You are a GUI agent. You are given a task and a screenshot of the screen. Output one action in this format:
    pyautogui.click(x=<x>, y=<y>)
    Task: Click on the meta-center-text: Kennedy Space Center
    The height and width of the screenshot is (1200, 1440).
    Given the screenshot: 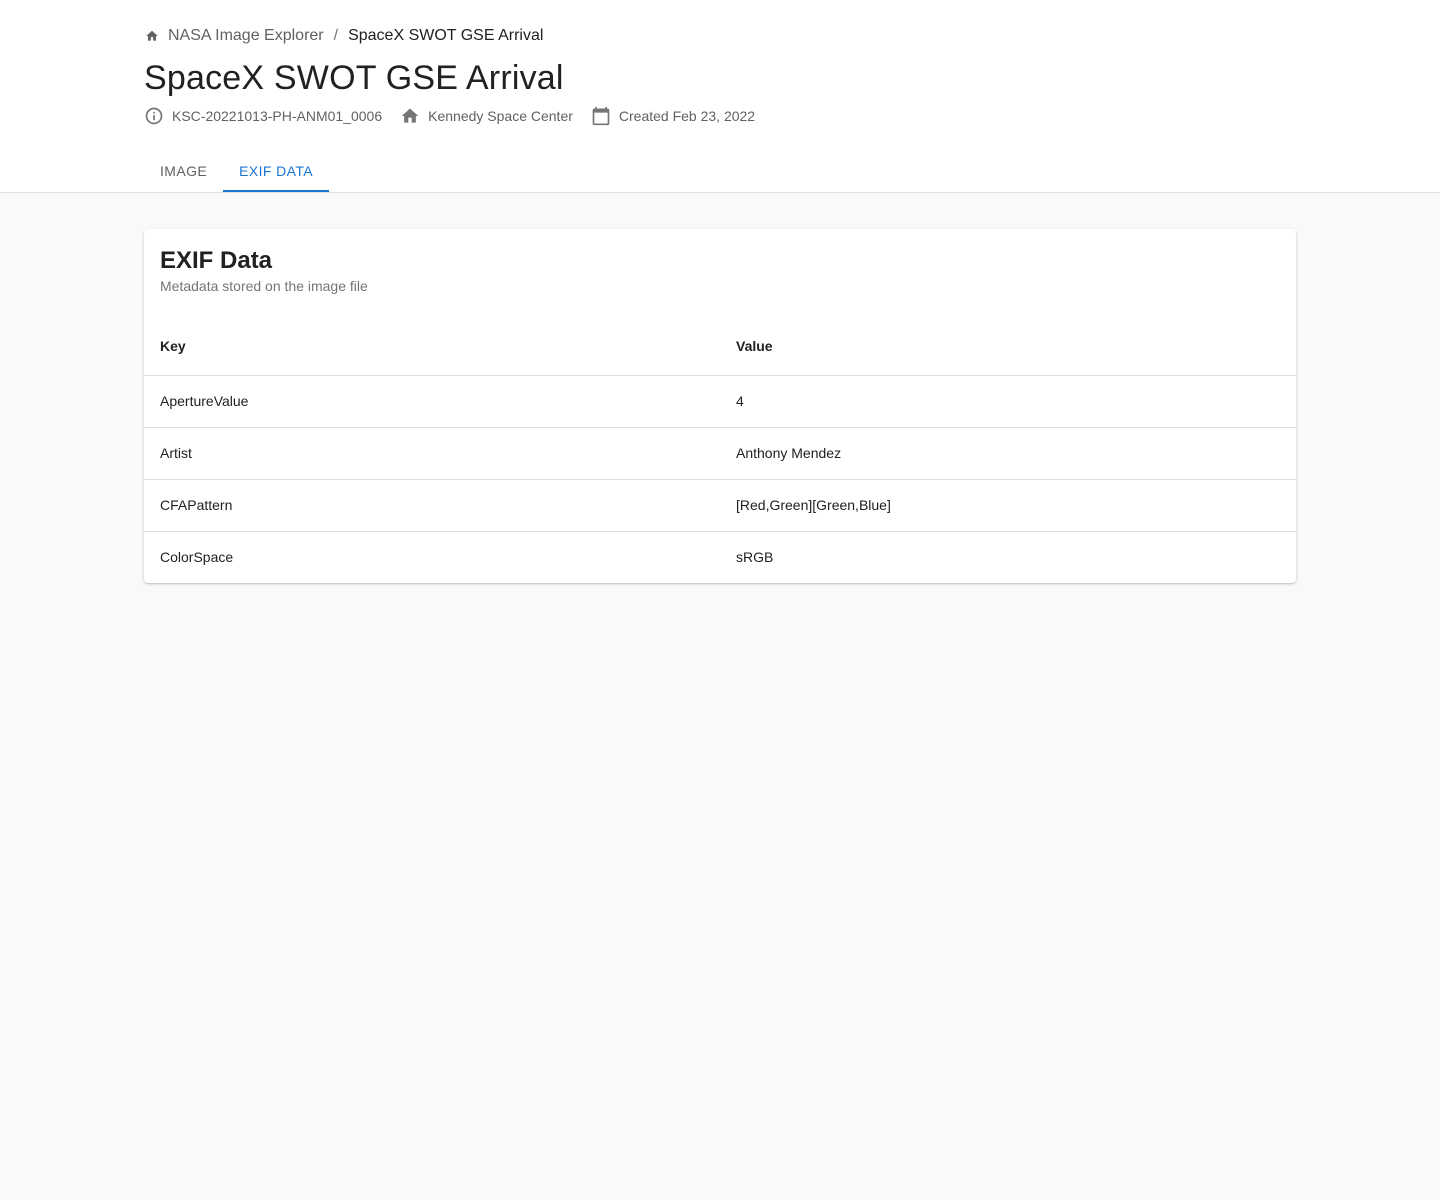 What is the action you would take?
    pyautogui.click(x=500, y=116)
    